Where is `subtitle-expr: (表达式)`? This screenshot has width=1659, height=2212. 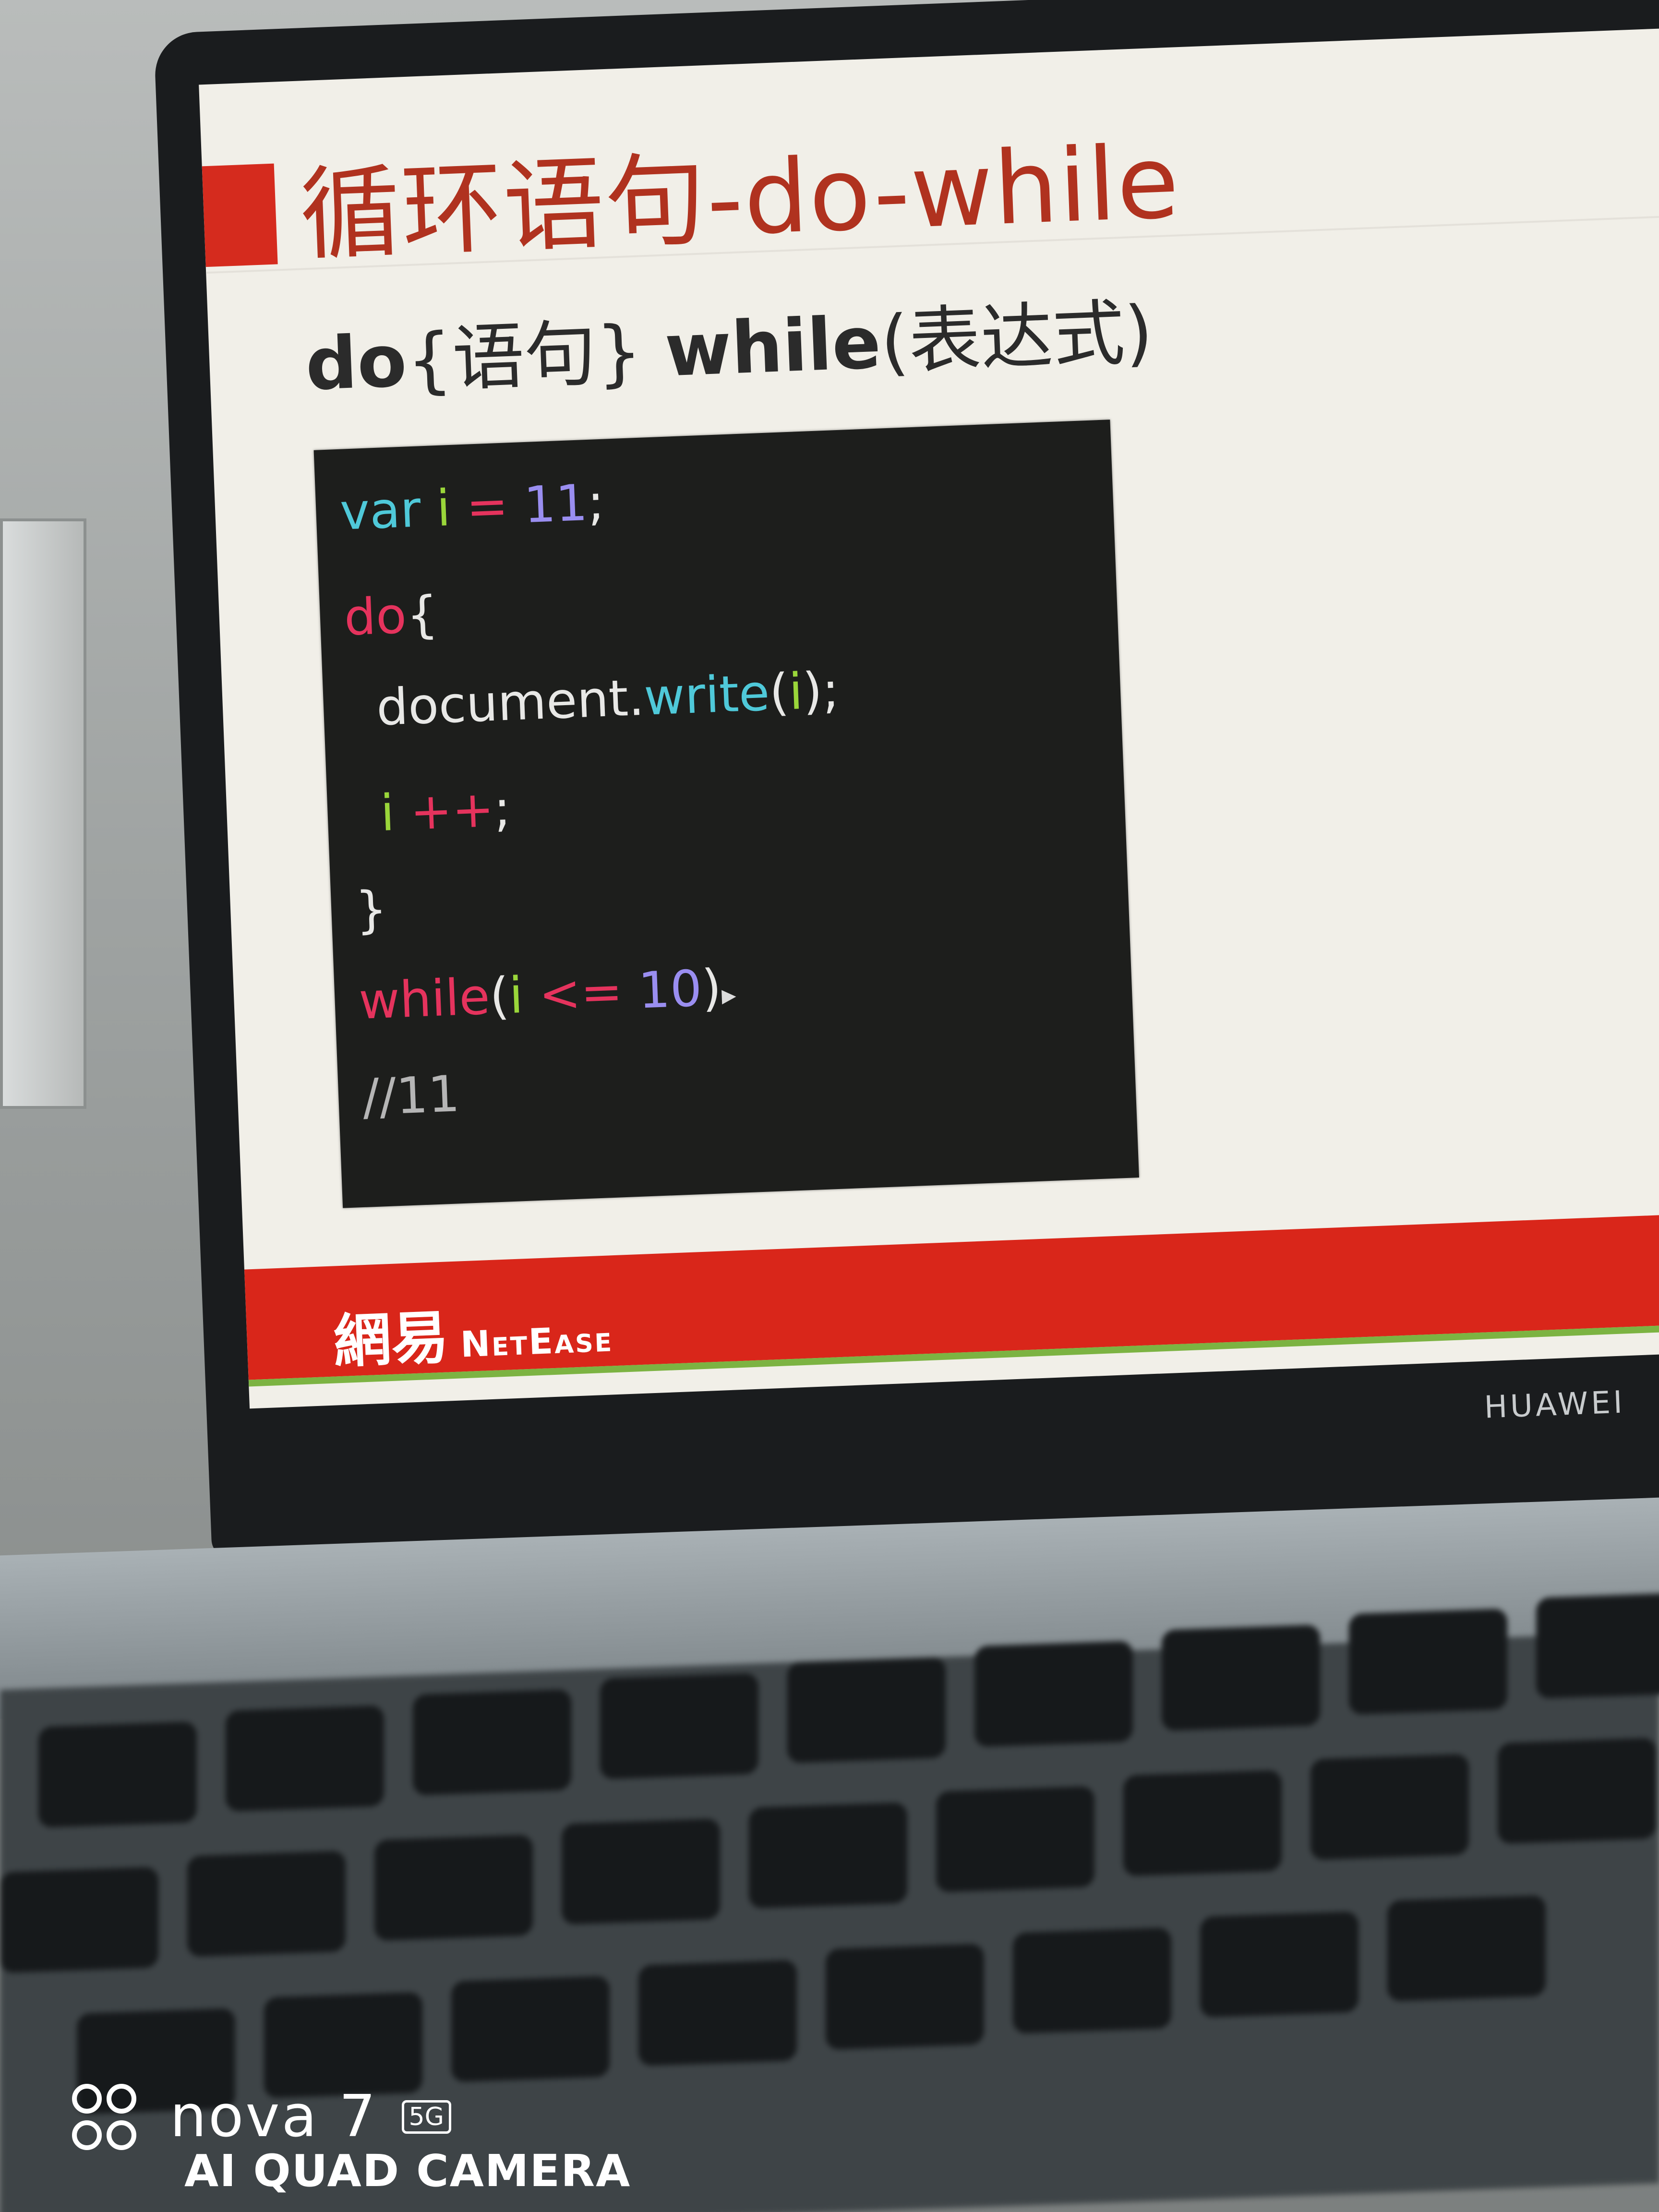 subtitle-expr: (表达式) is located at coordinates (1017, 338).